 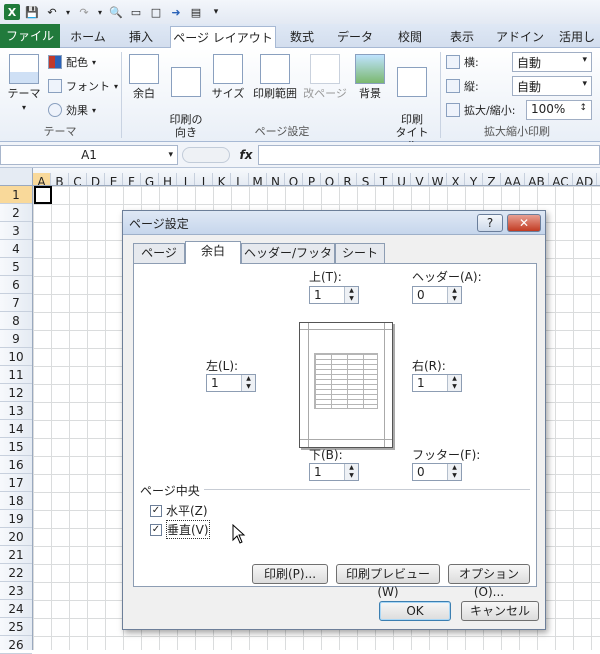 What do you see at coordinates (552, 86) in the screenshot?
I see `height-dropdown: 自動 ▾` at bounding box center [552, 86].